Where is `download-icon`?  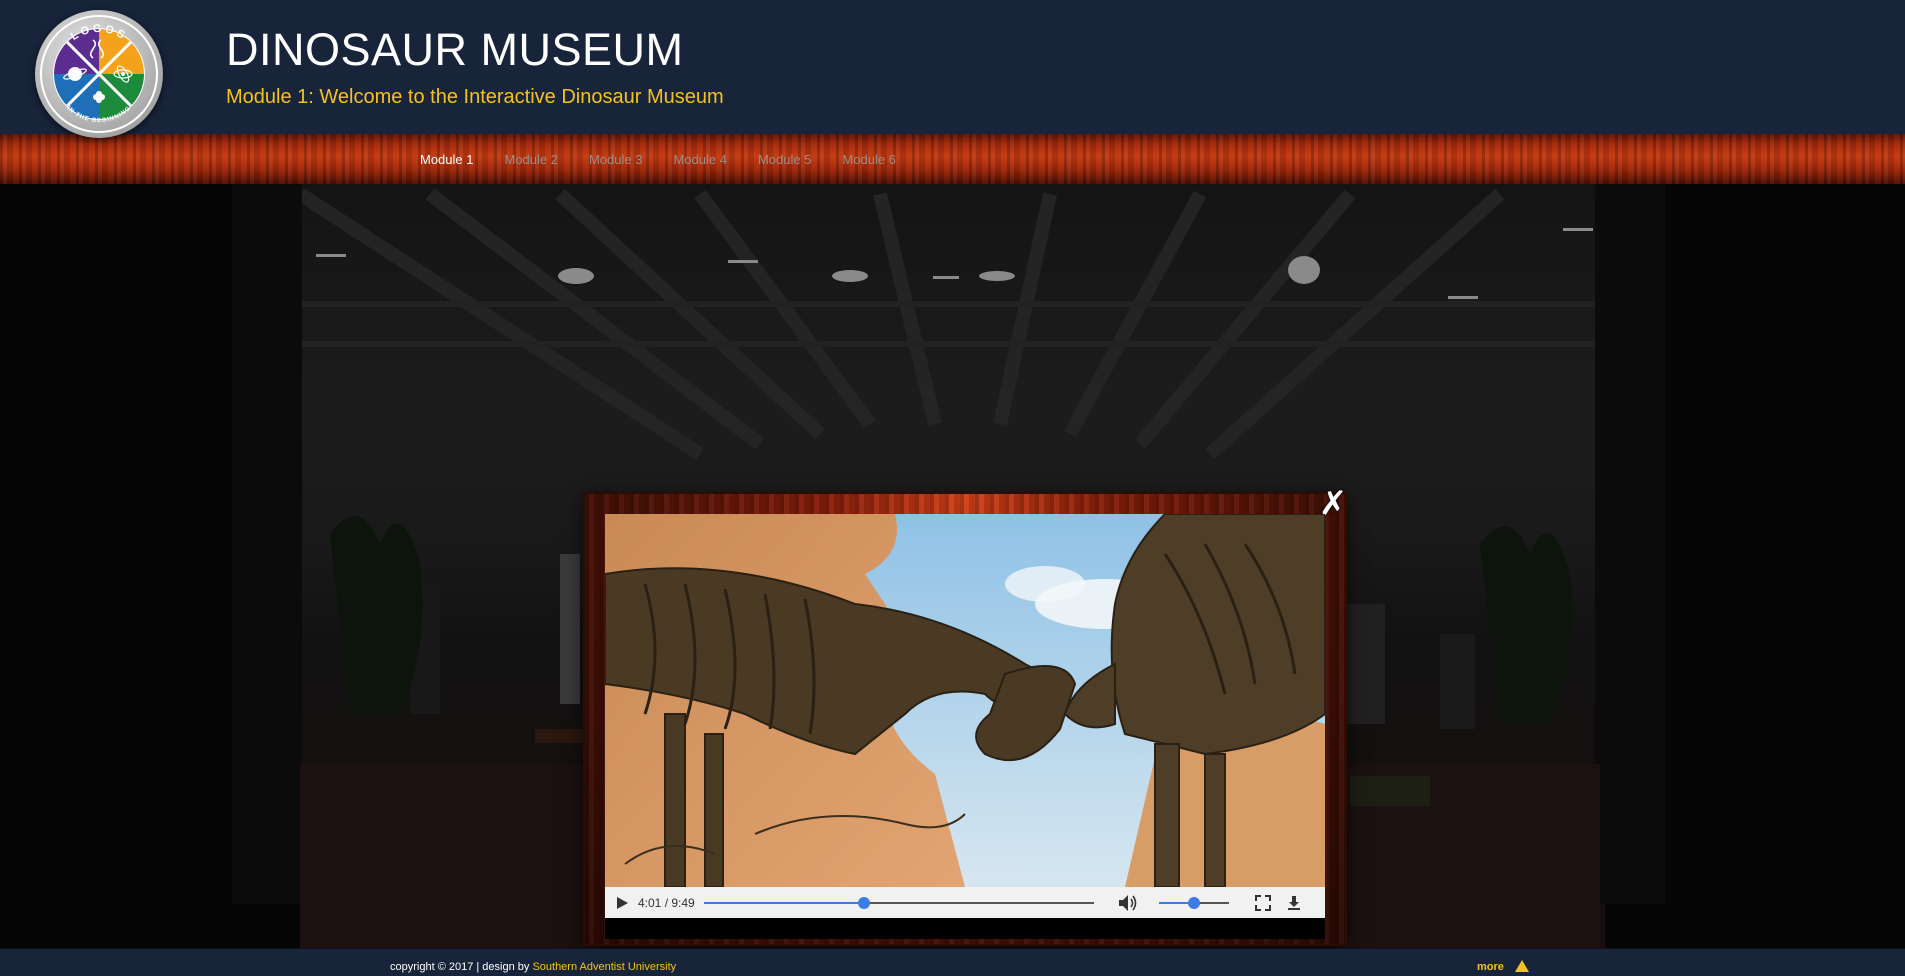 download-icon is located at coordinates (1294, 903).